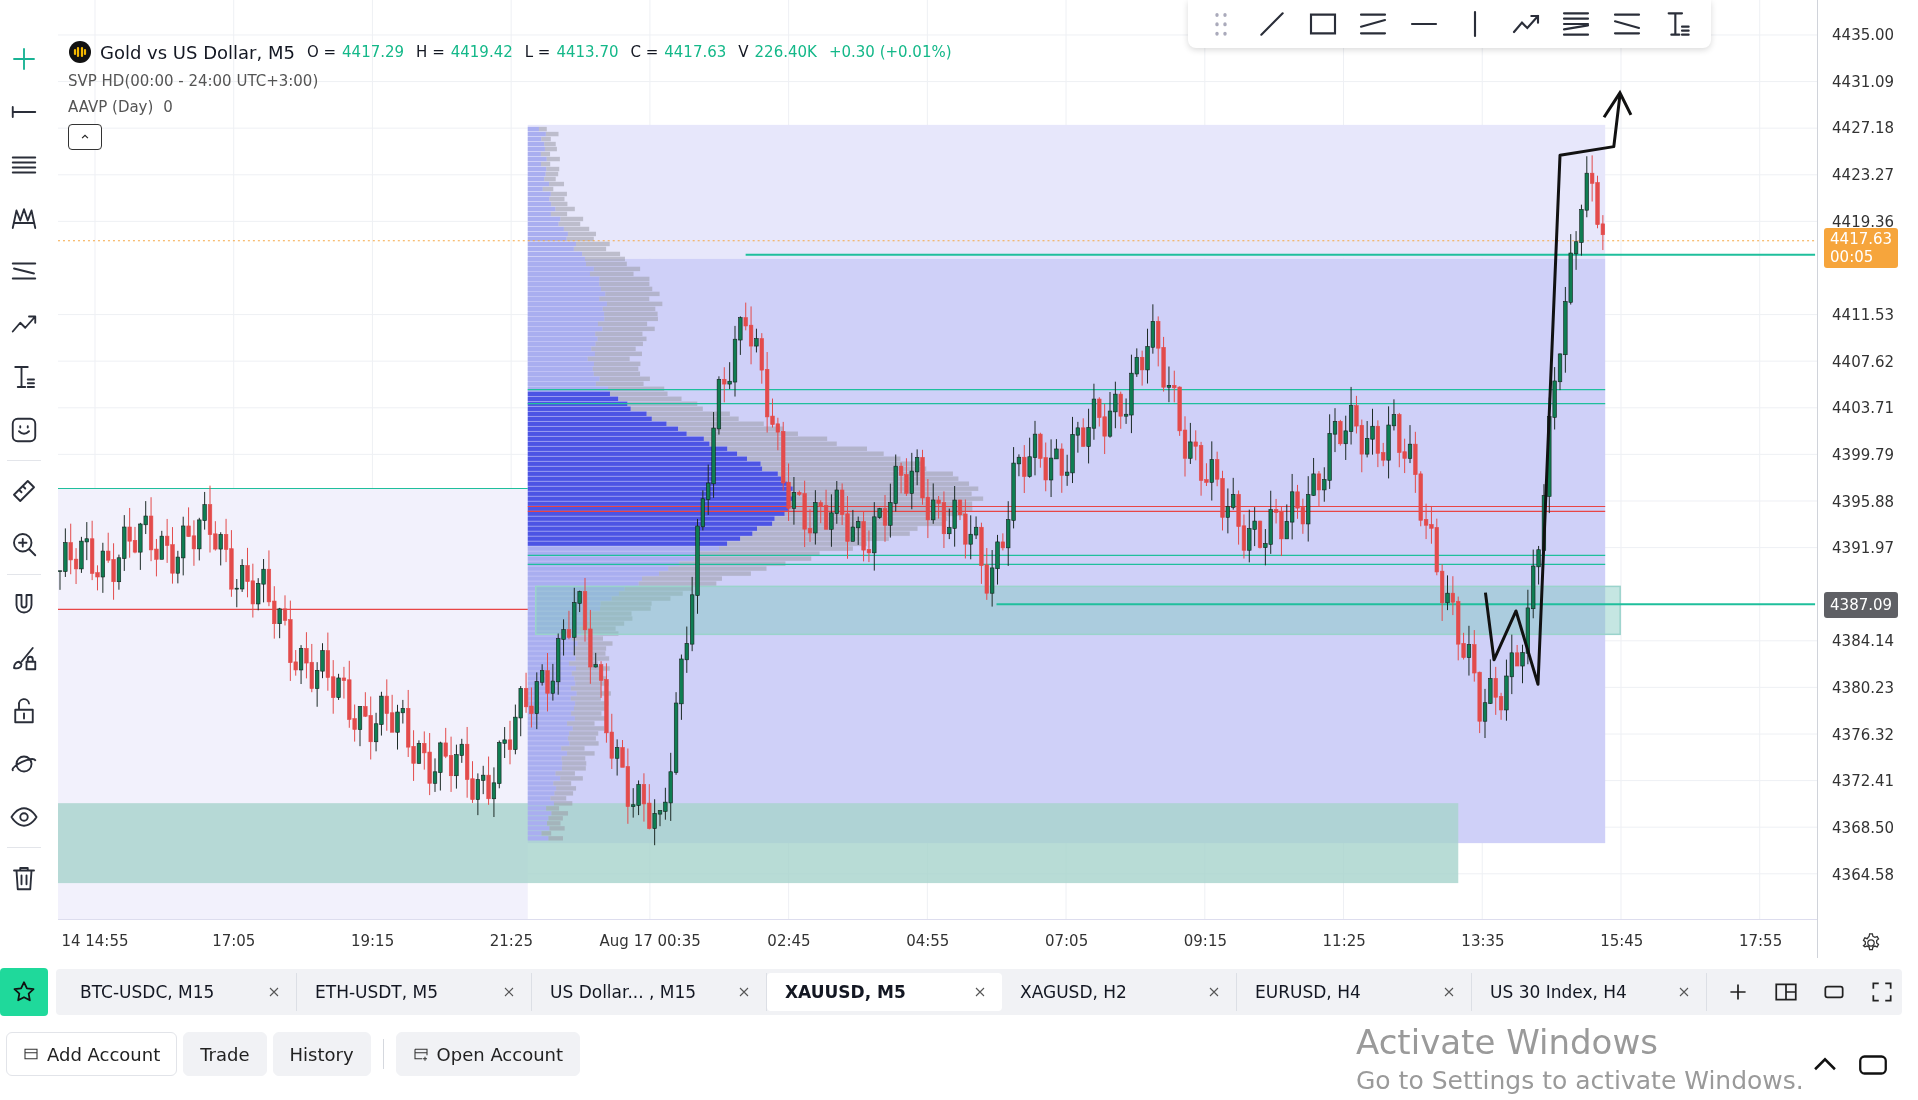 The height and width of the screenshot is (1100, 1918). I want to click on stat-label: H =, so click(430, 52).